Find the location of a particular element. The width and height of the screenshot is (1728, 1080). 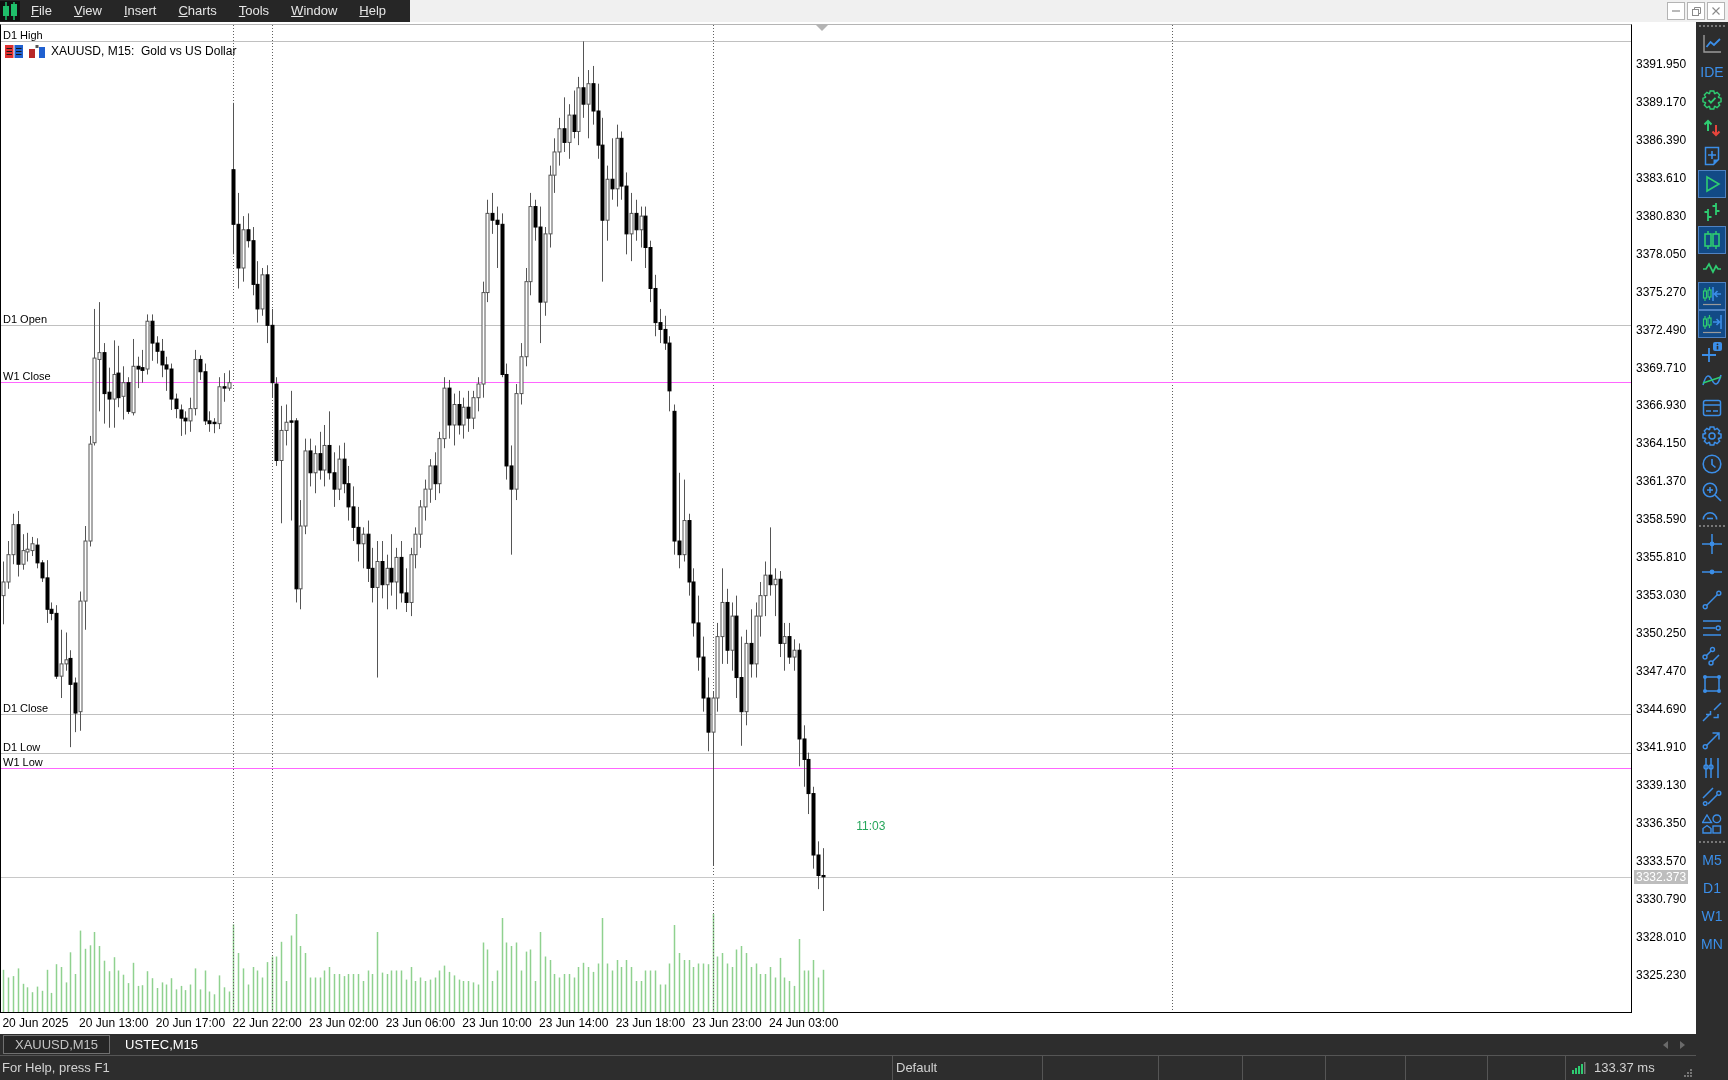

minimize-icon is located at coordinates (1676, 11).